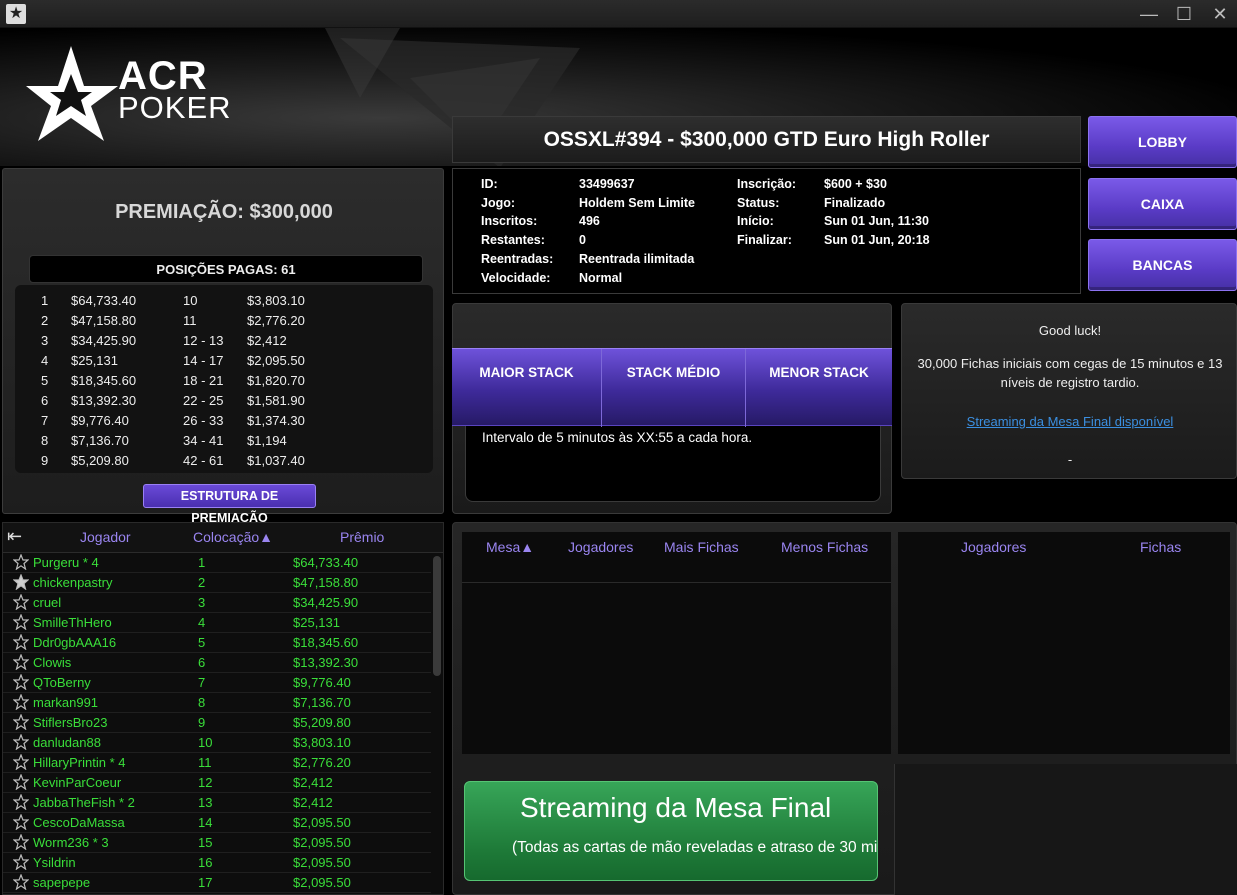  What do you see at coordinates (233, 537) in the screenshot?
I see `column-placement: Colocação▲` at bounding box center [233, 537].